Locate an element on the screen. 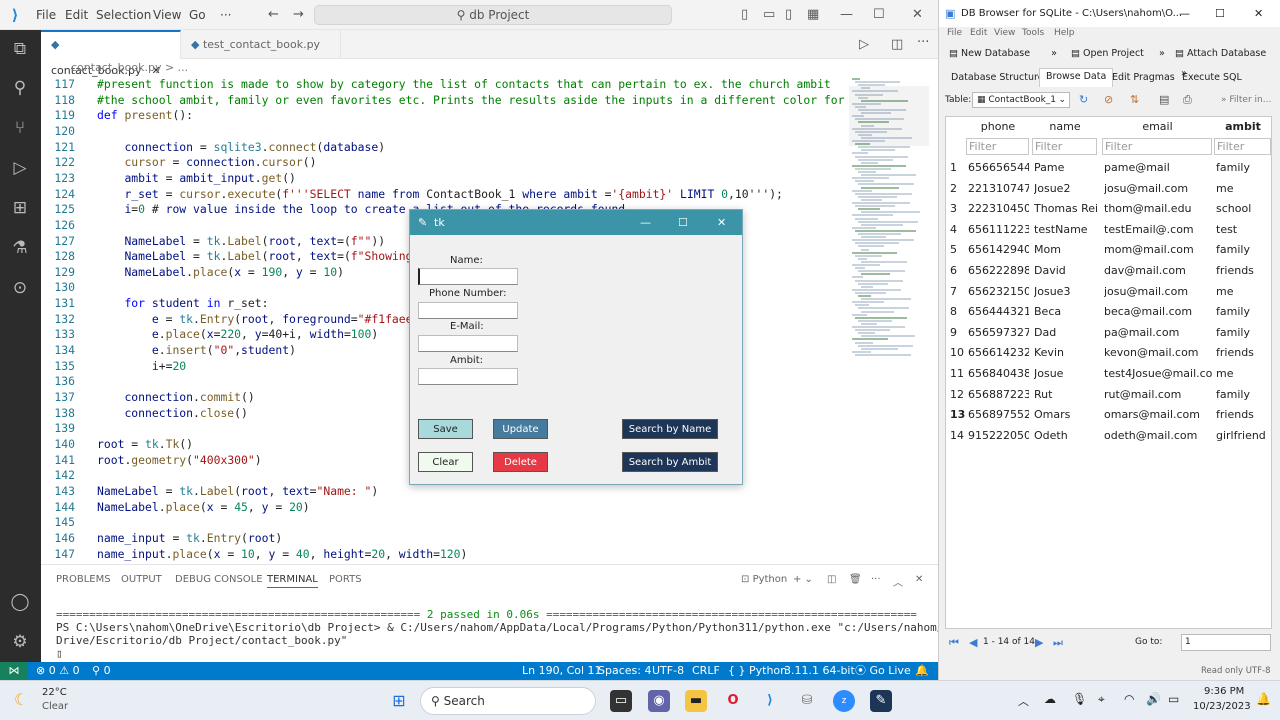  row-number: 5 is located at coordinates (958, 250).